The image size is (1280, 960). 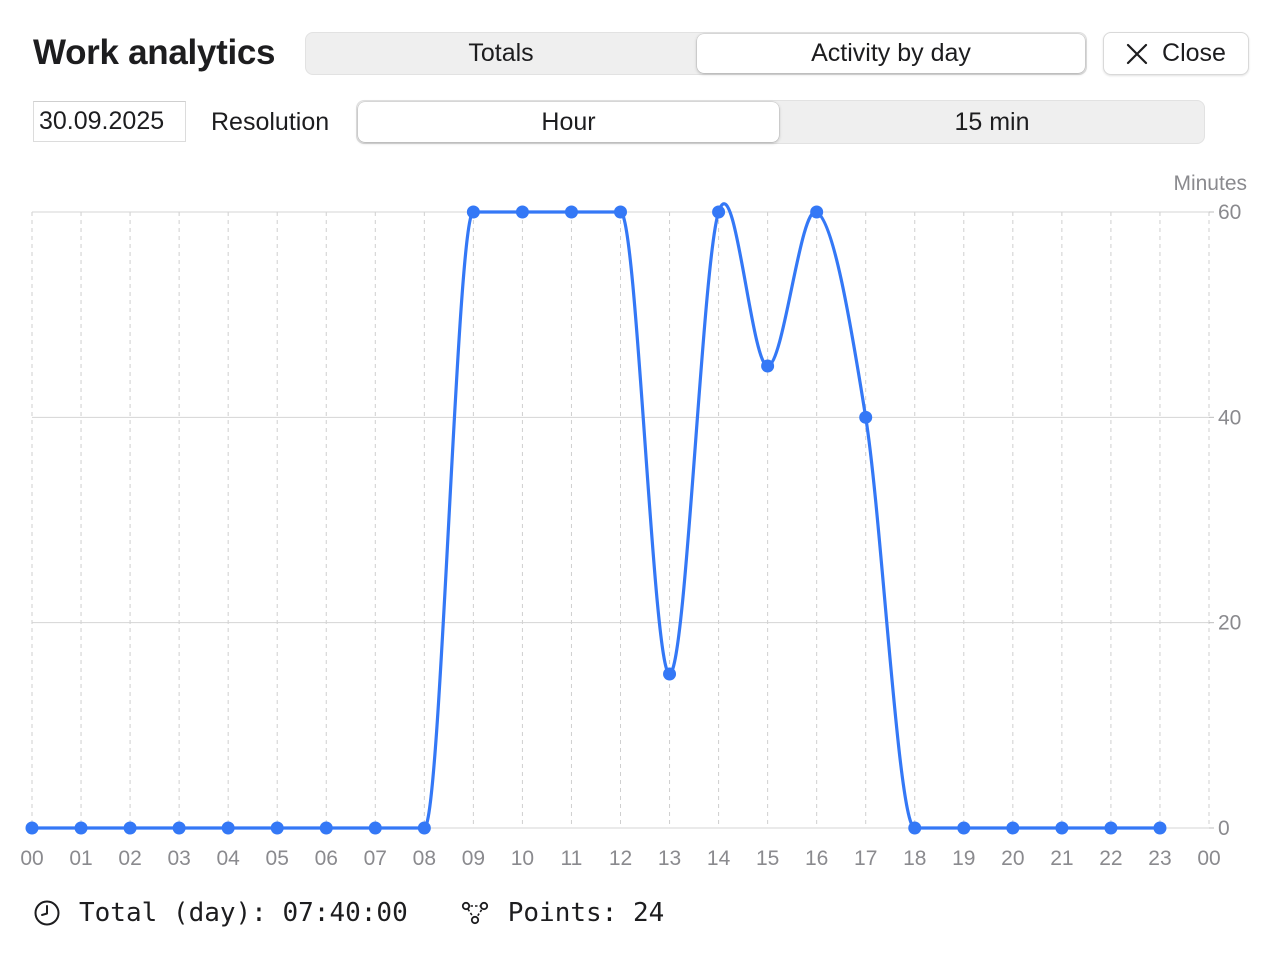 What do you see at coordinates (669, 858) in the screenshot?
I see `x-tick-label: 13` at bounding box center [669, 858].